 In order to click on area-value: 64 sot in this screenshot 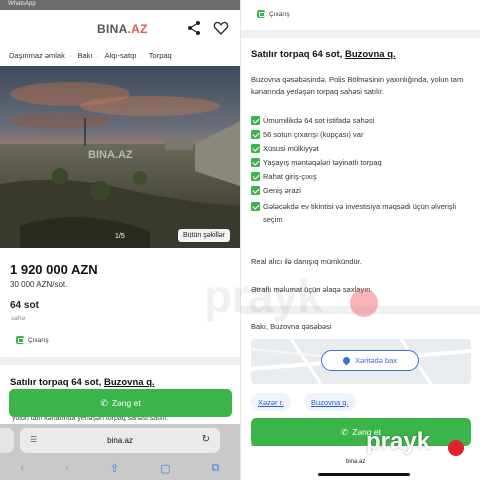, I will do `click(24, 305)`.